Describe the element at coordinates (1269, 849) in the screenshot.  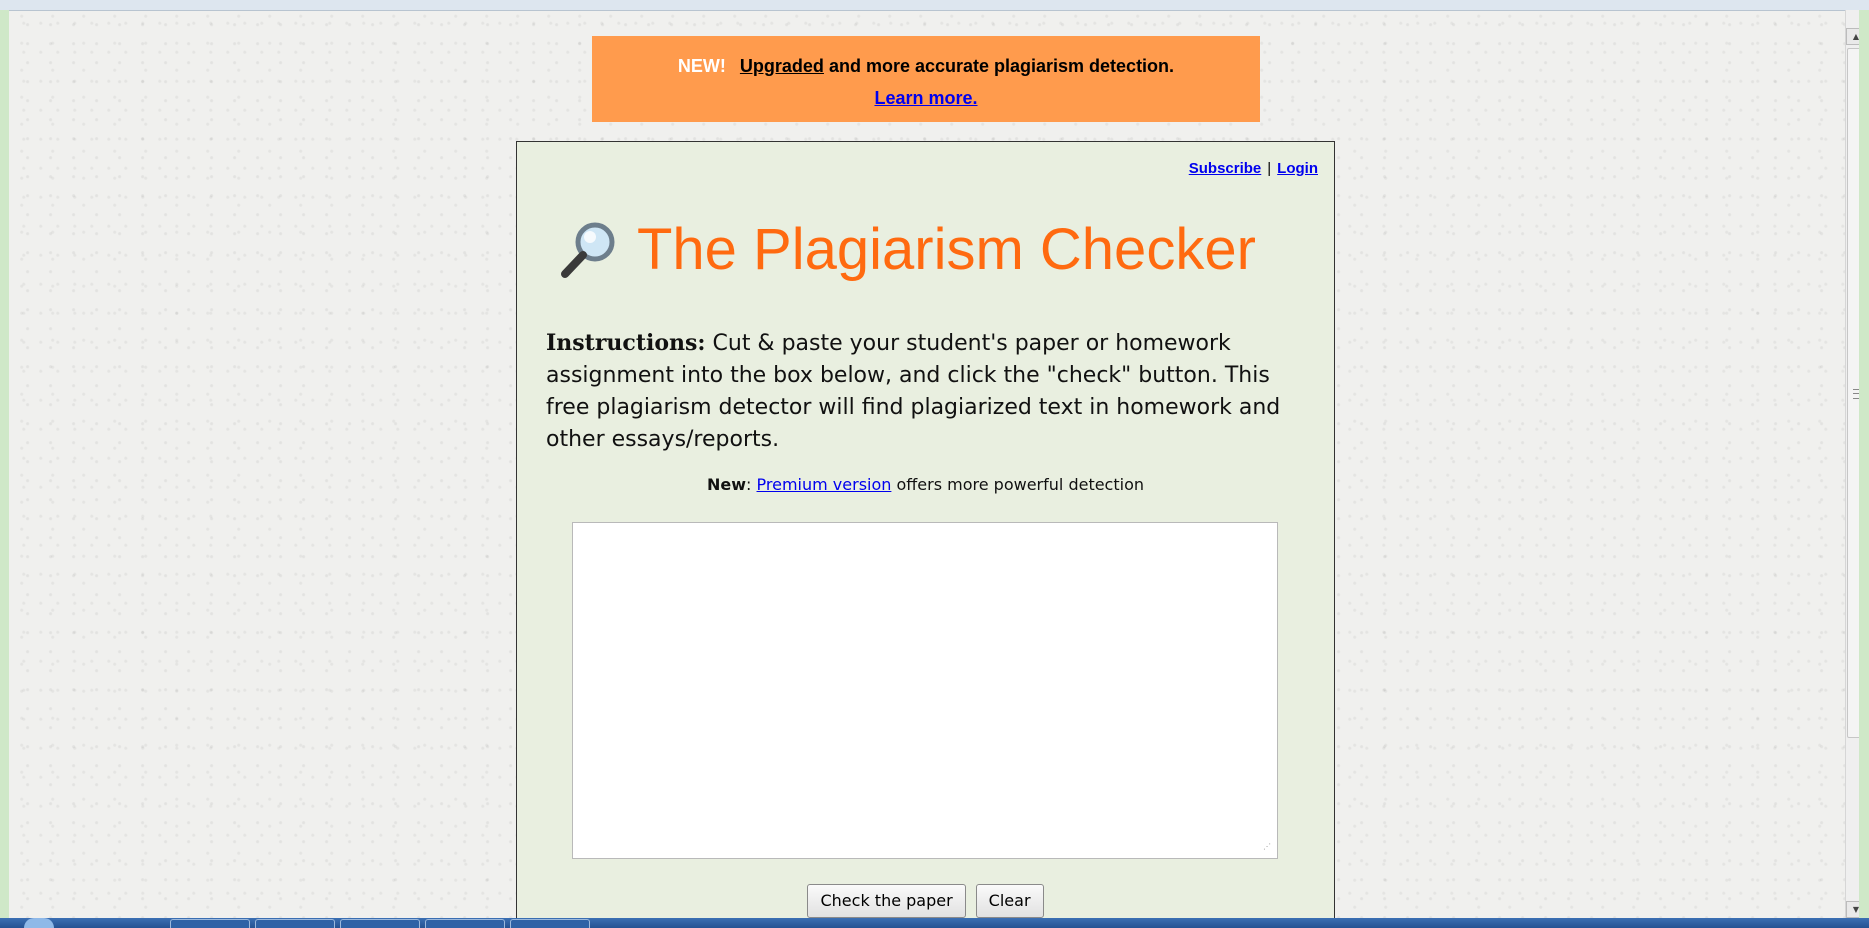
I see `textarea-resize-grip: ⋰` at that location.